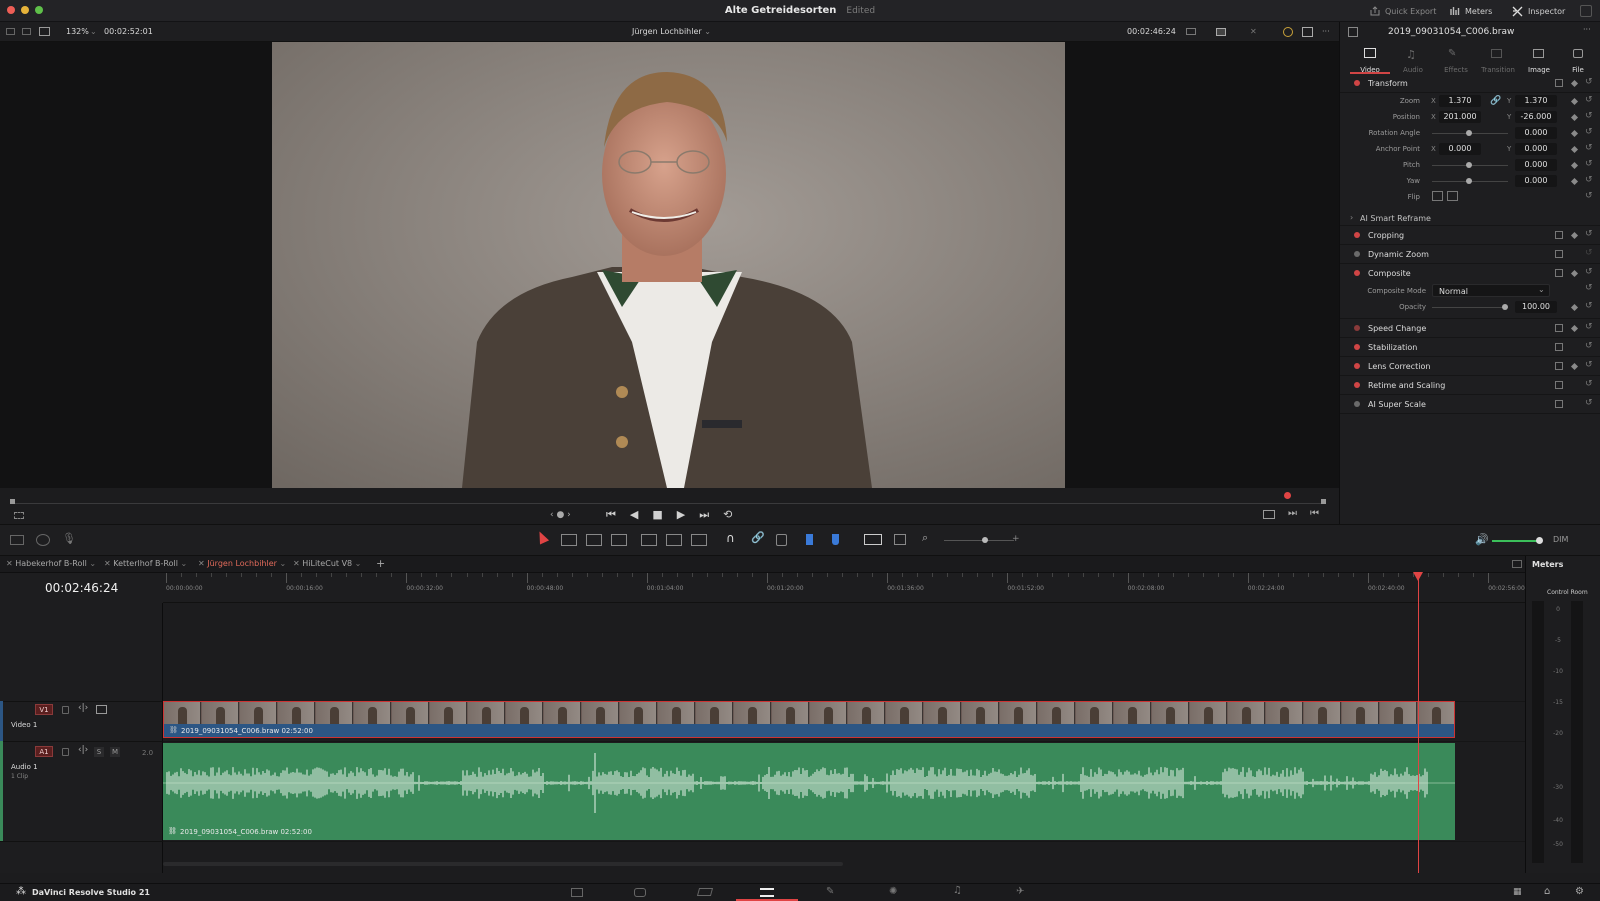 The width and height of the screenshot is (1600, 901). Describe the element at coordinates (1586, 11) in the screenshot. I see `window-menu-button` at that location.